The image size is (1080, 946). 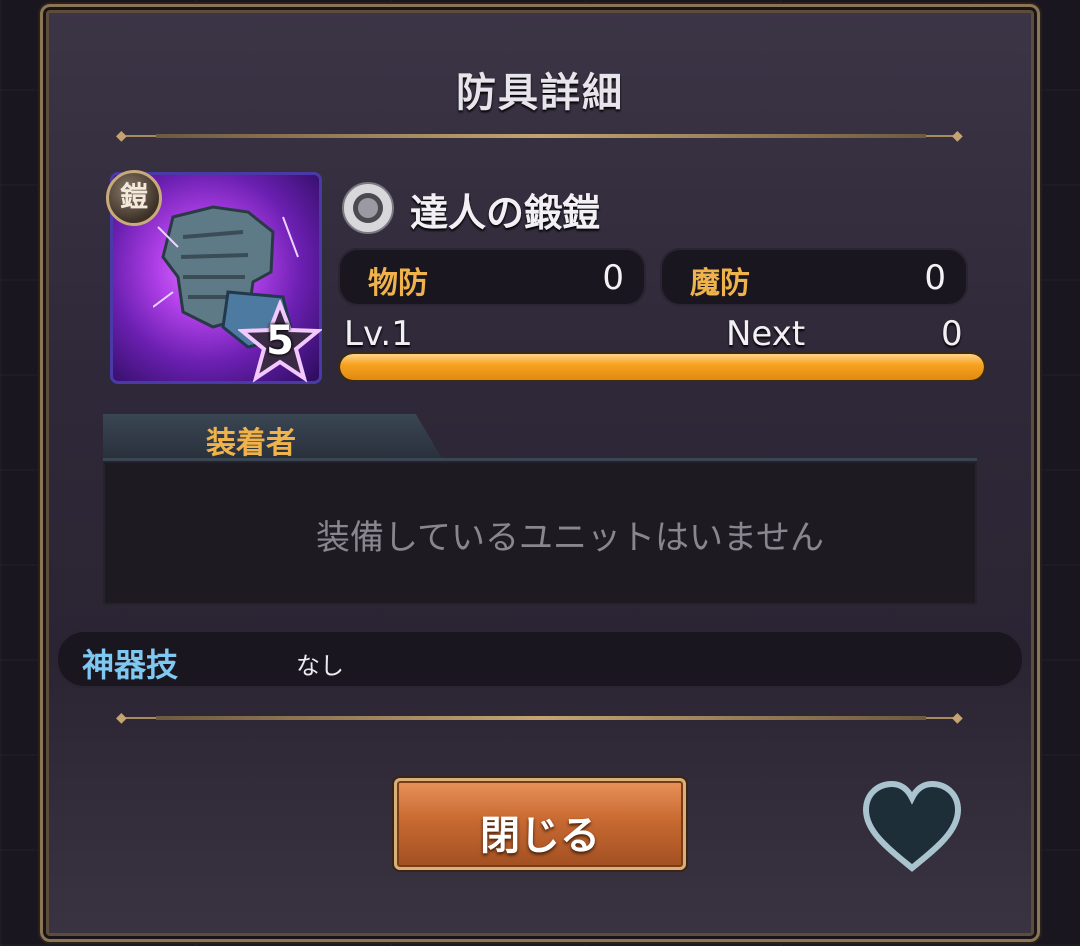 I want to click on magic-defense-value: 0, so click(x=935, y=278).